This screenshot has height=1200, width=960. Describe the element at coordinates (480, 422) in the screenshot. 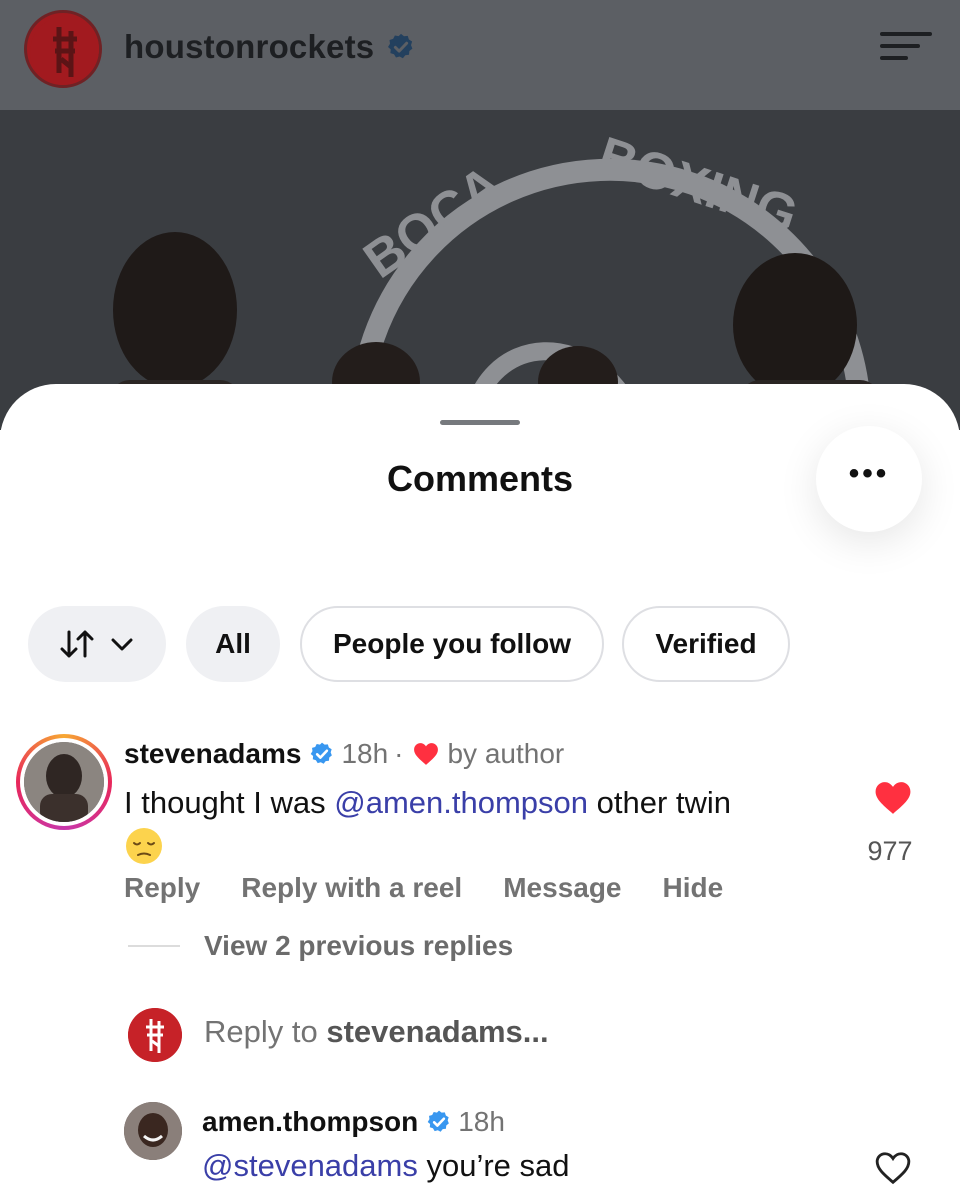

I see `sheet-drag-handle` at that location.